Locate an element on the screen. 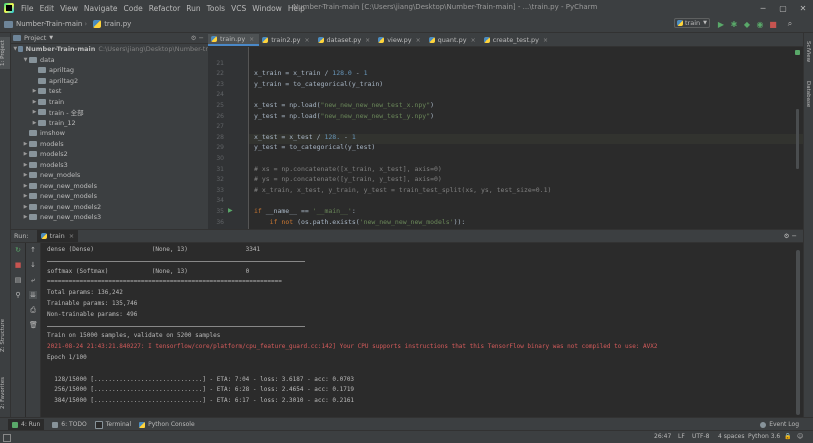 Image resolution: width=813 pixels, height=443 pixels. editor-tab-train2: train2.py × is located at coordinates (286, 40).